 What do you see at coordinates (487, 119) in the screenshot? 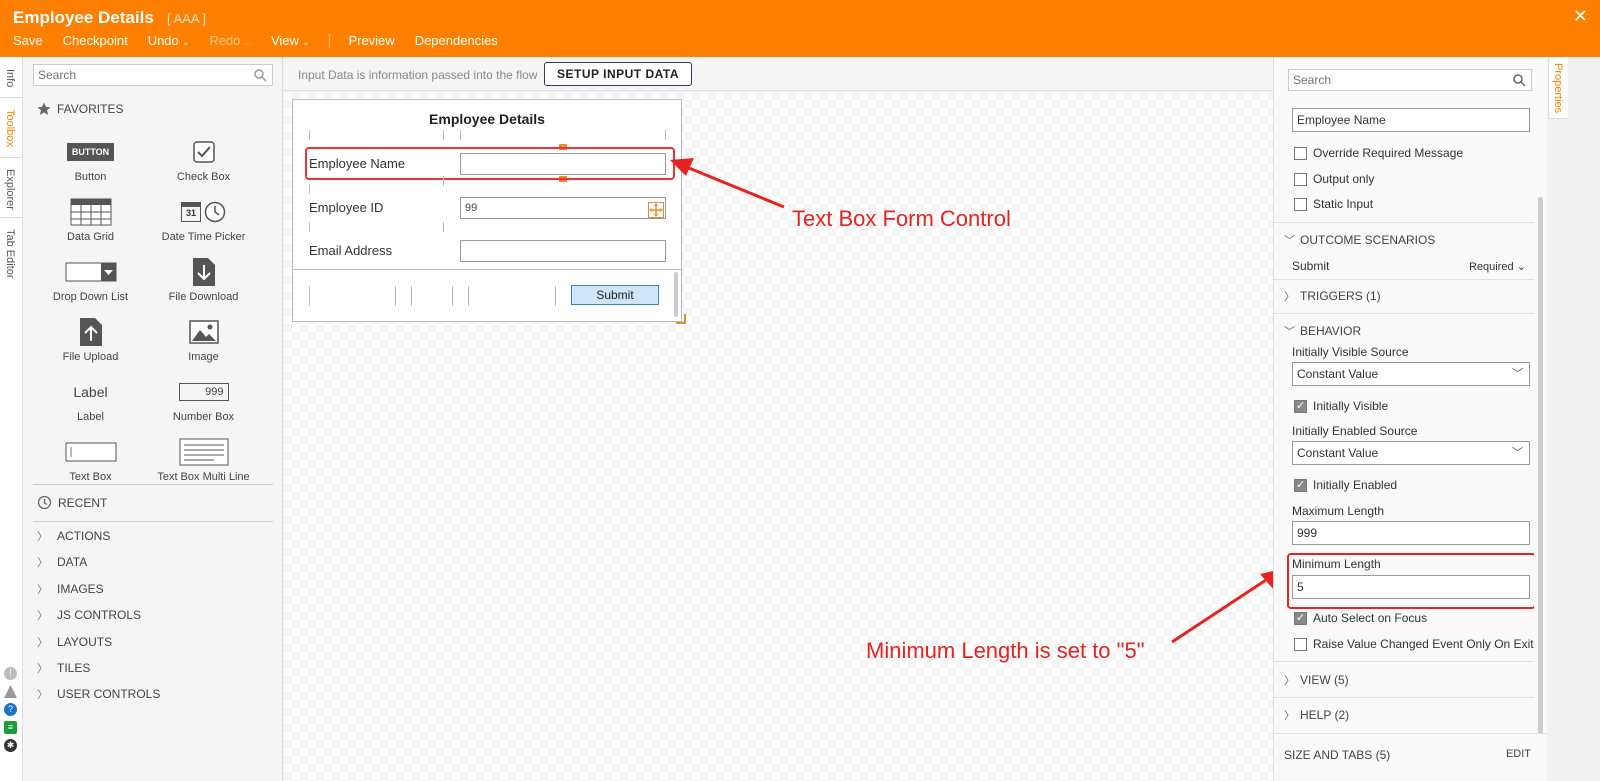
I see `form-title: Employee Details` at bounding box center [487, 119].